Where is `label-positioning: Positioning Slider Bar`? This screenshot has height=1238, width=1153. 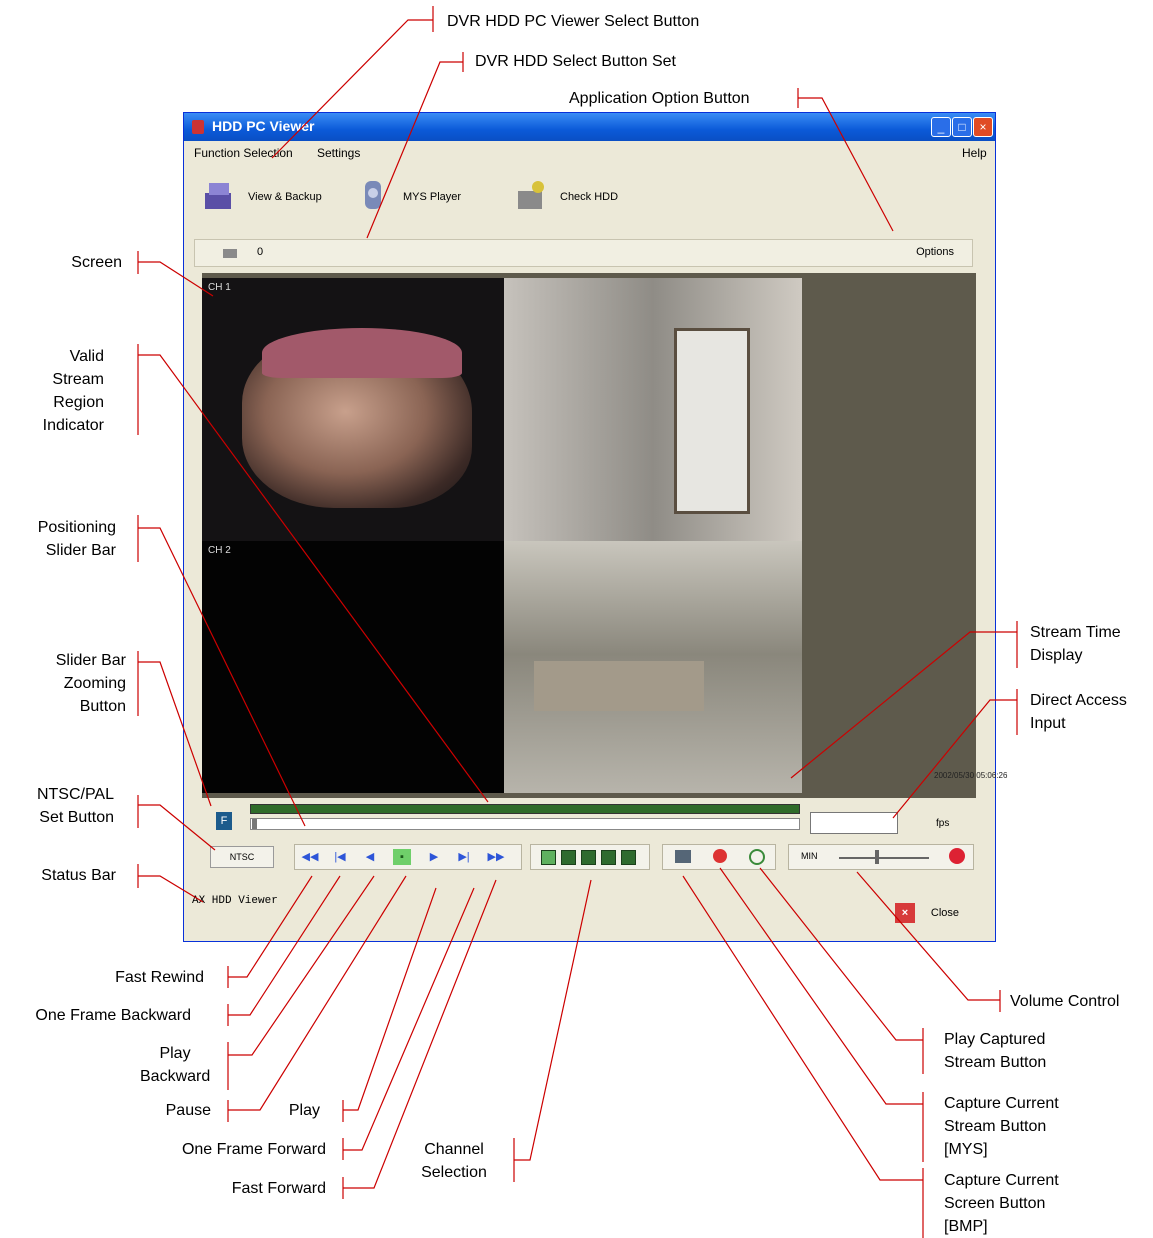 label-positioning: Positioning Slider Bar is located at coordinates (76, 539).